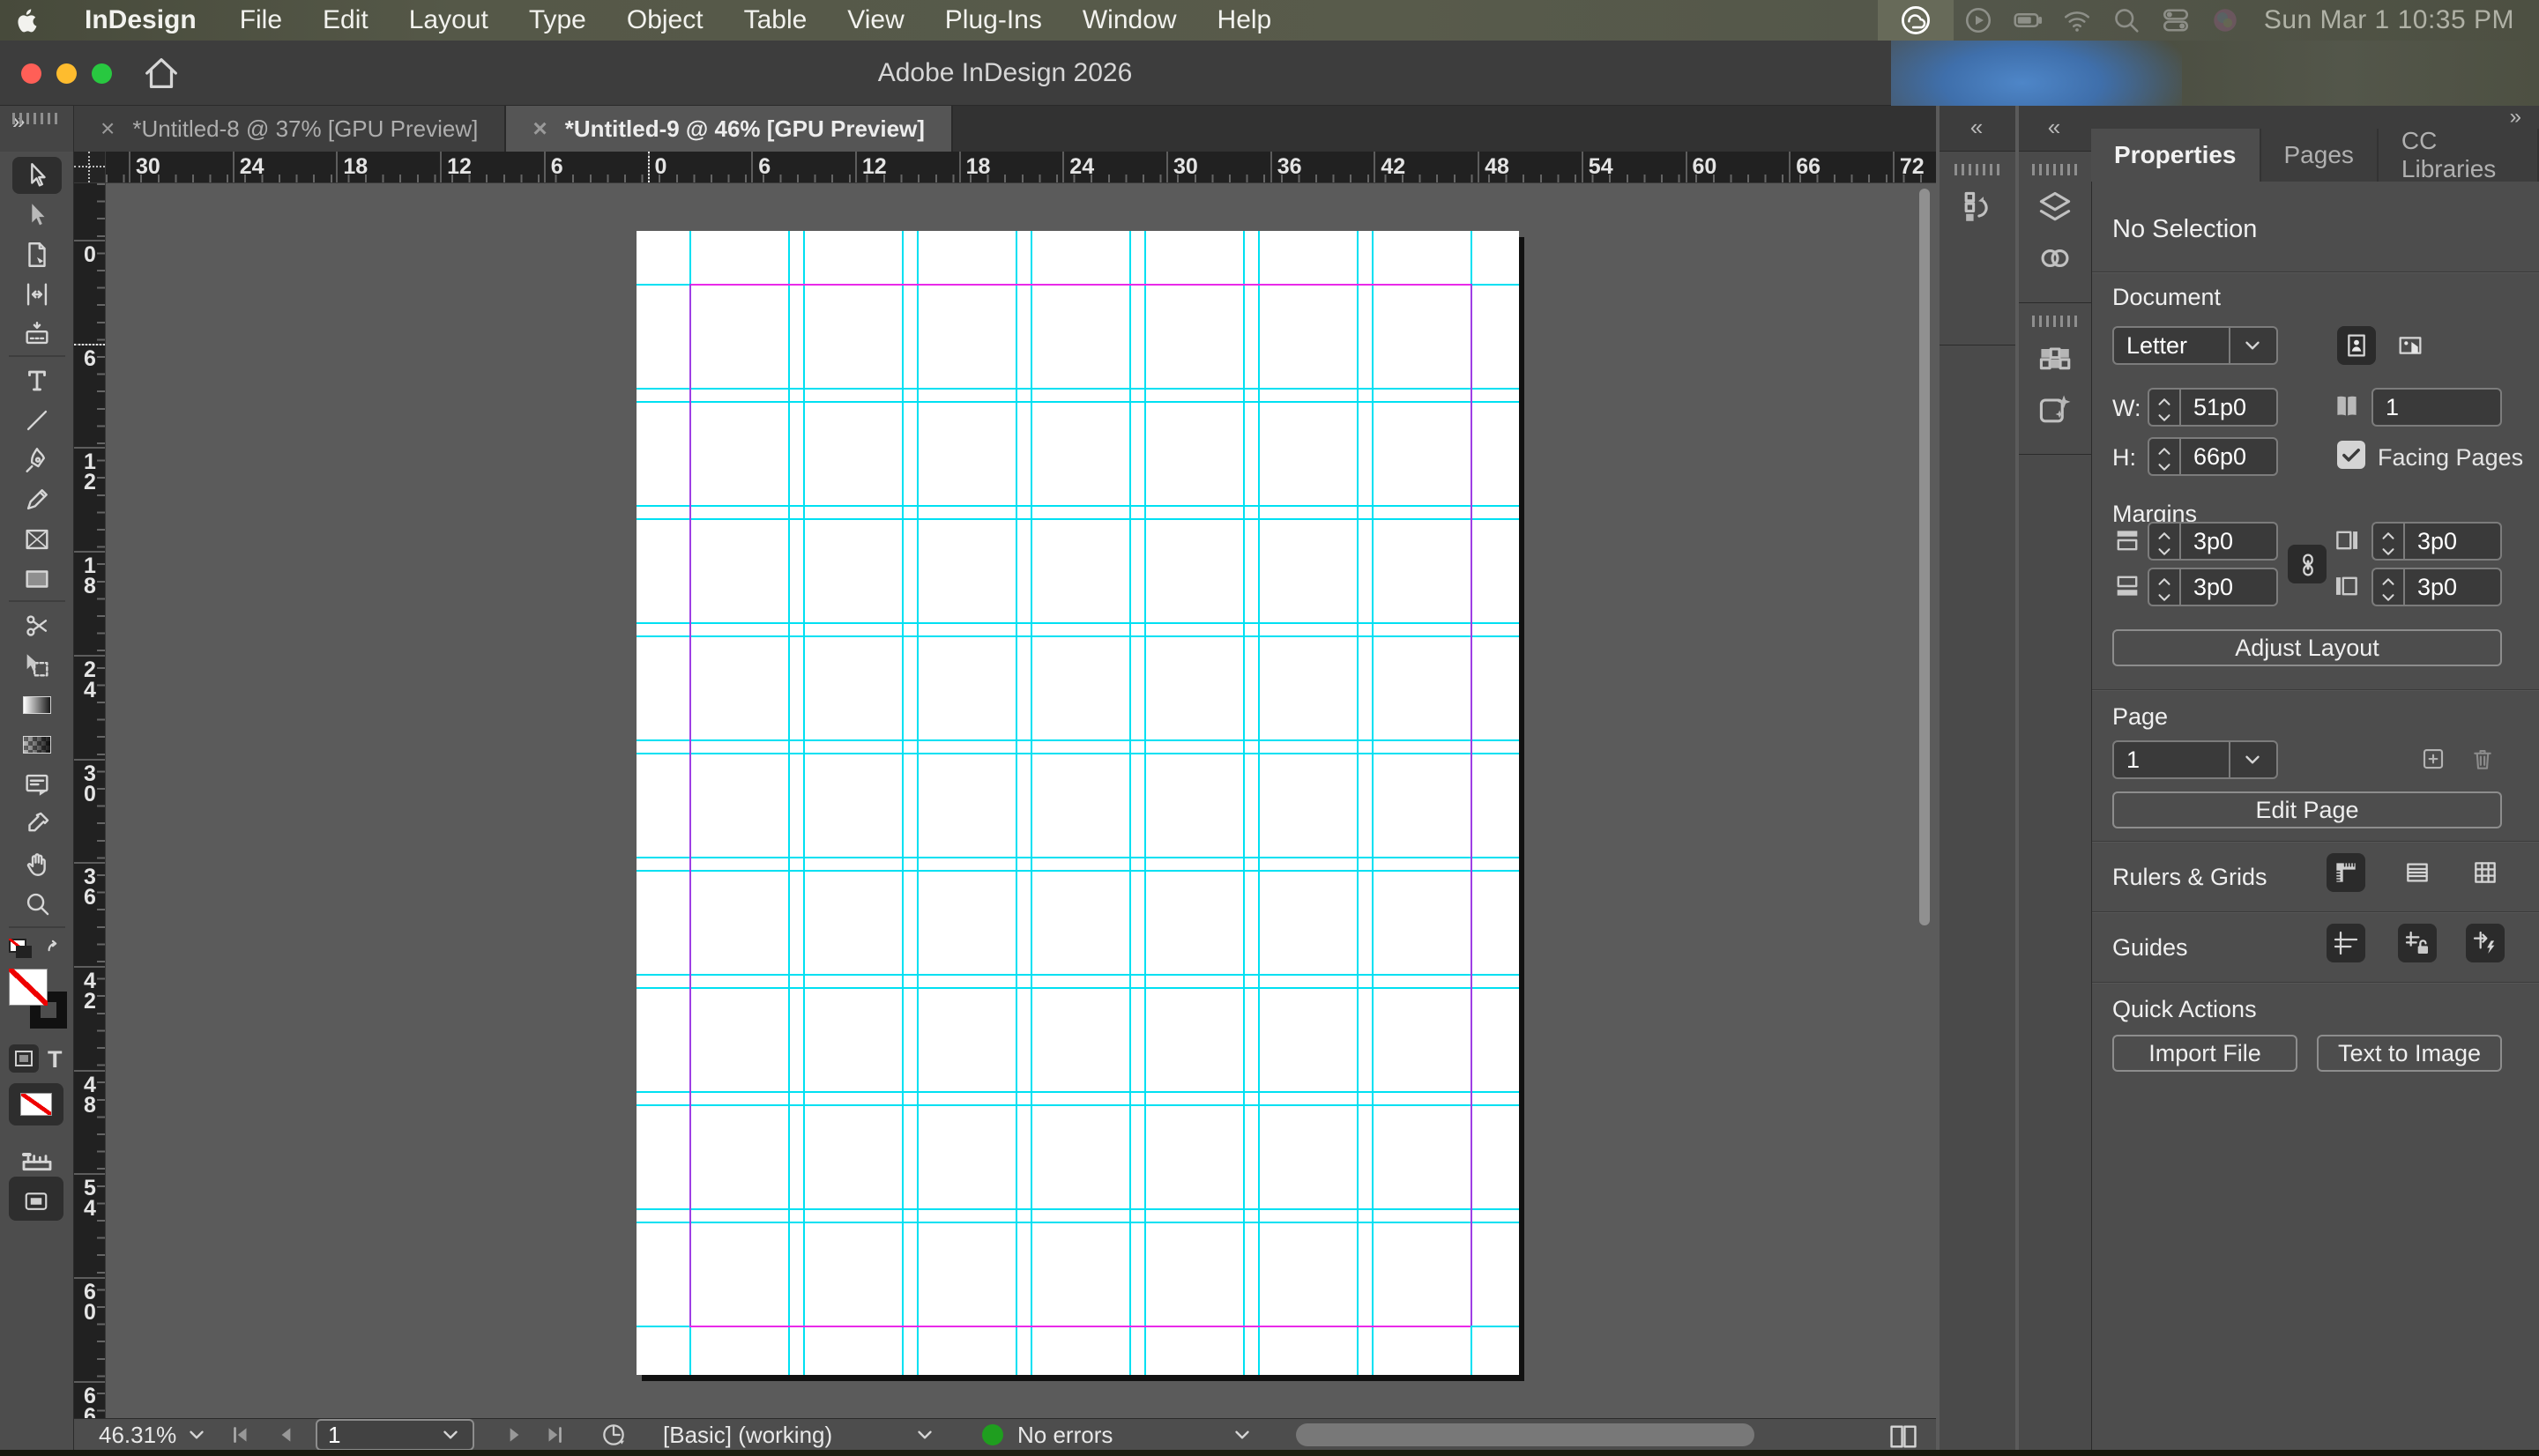  I want to click on links-panel-icon, so click(2055, 258).